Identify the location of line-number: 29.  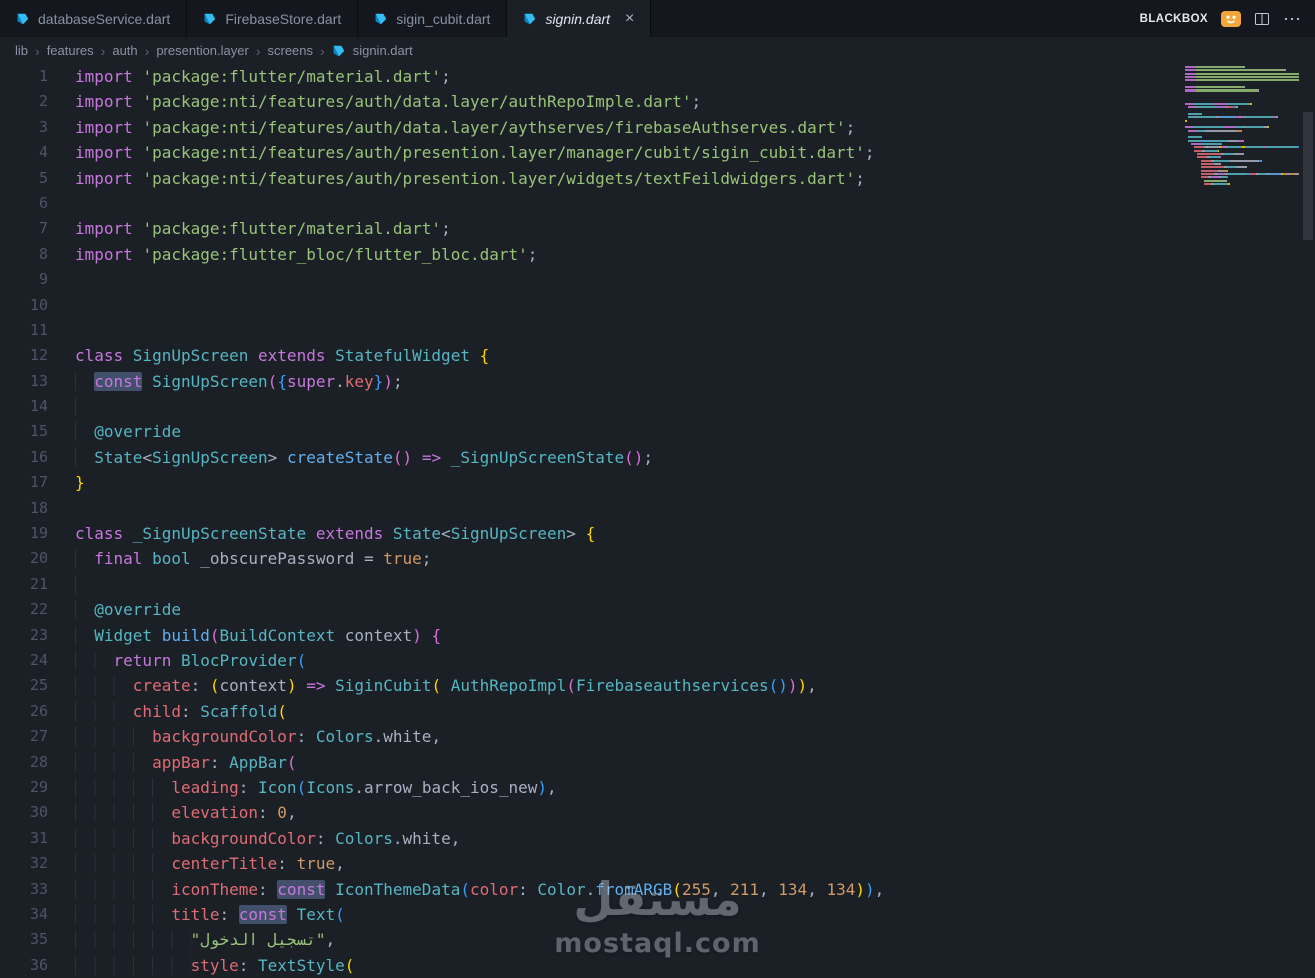
(38, 786).